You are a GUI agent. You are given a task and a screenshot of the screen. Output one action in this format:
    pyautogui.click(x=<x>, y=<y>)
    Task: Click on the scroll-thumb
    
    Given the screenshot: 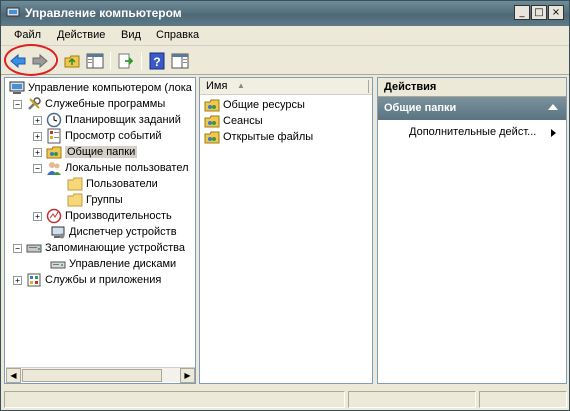 What is the action you would take?
    pyautogui.click(x=92, y=375)
    